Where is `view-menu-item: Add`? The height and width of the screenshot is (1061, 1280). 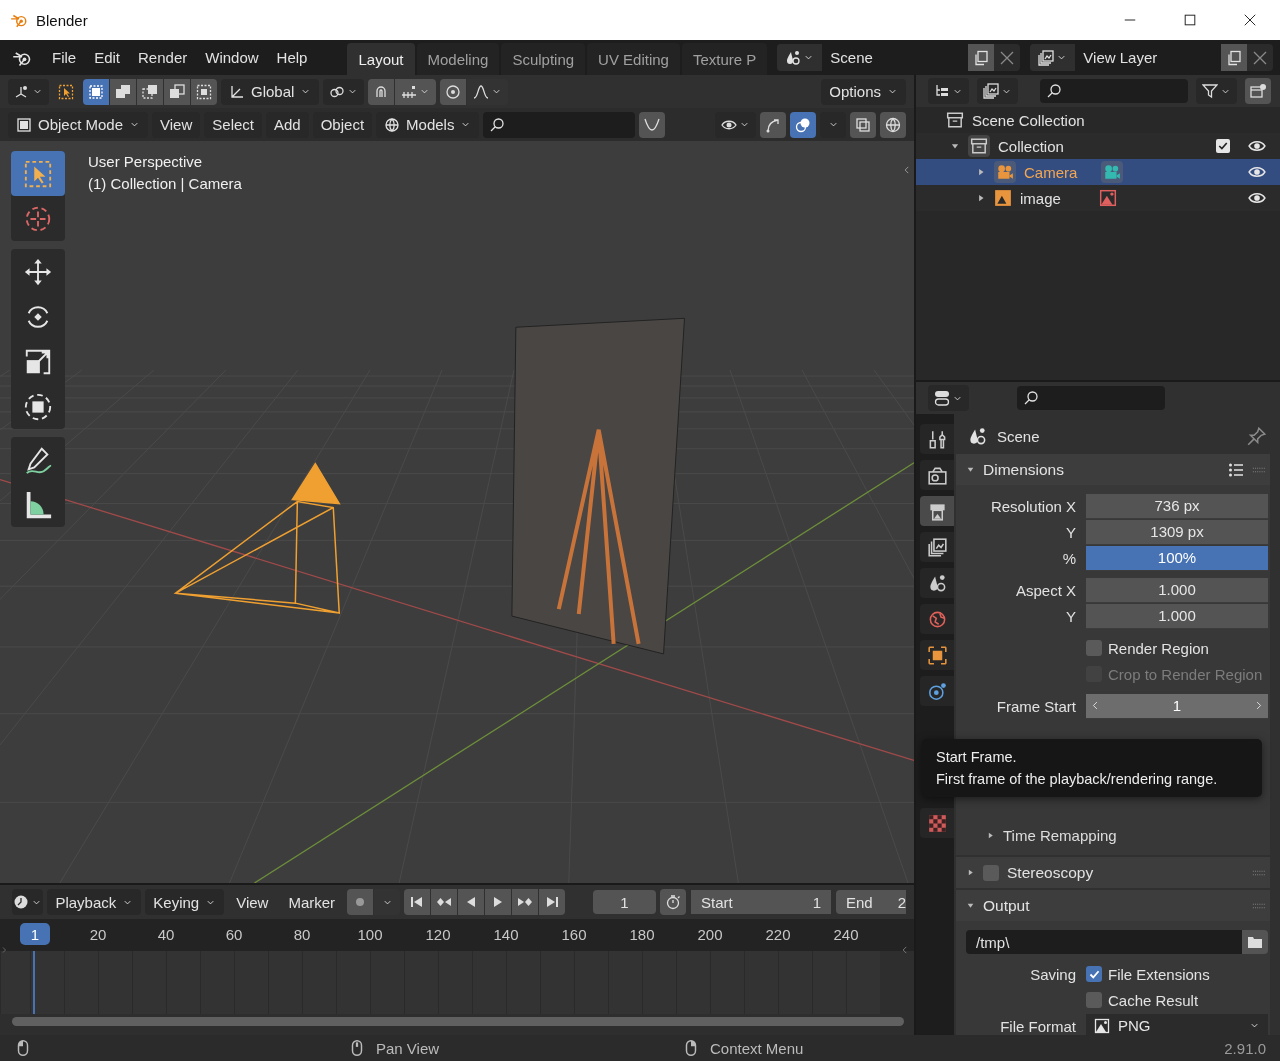 view-menu-item: Add is located at coordinates (287, 124).